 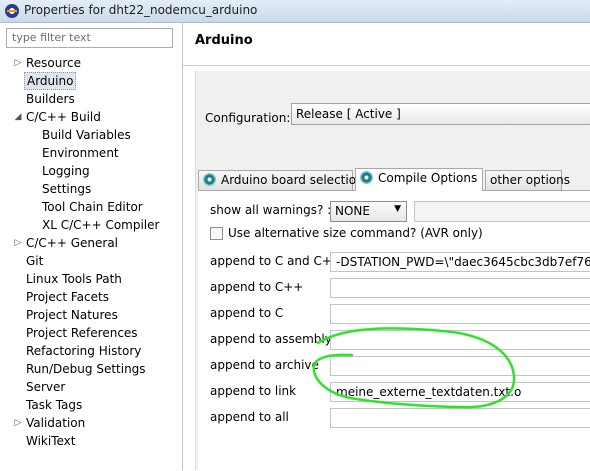 I want to click on sidebar-item-arduino: Arduino, so click(x=91, y=81).